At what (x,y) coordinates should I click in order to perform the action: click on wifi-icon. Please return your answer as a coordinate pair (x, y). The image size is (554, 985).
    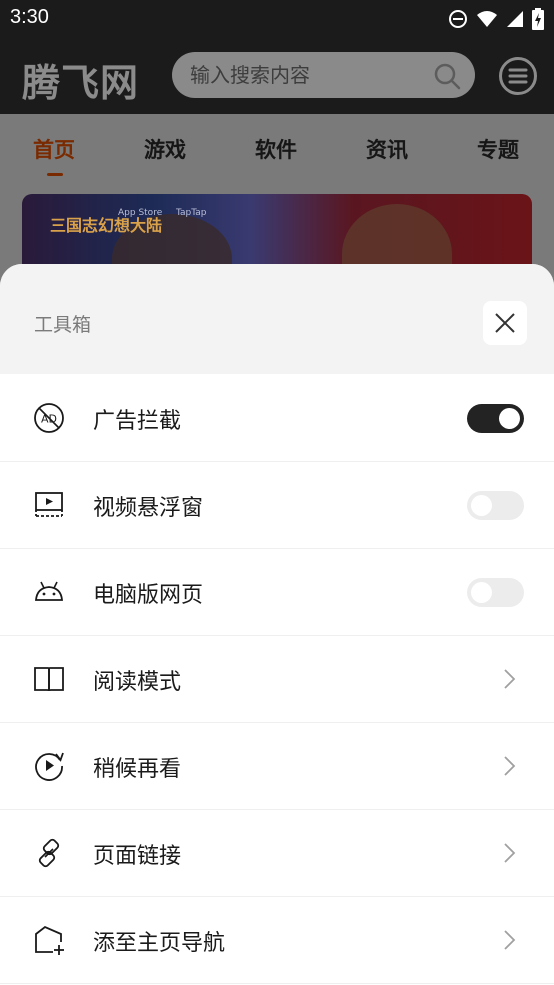
    Looking at the image, I should click on (487, 19).